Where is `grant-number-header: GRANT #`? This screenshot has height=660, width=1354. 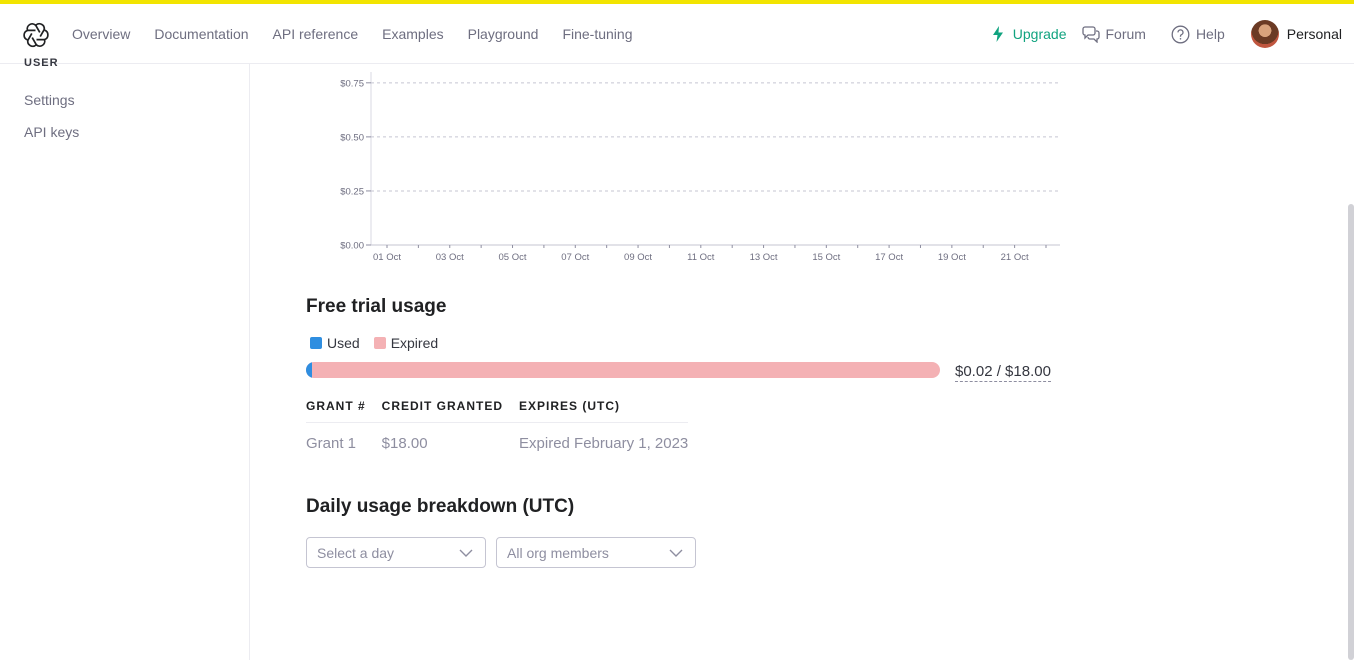
grant-number-header: GRANT # is located at coordinates (344, 410).